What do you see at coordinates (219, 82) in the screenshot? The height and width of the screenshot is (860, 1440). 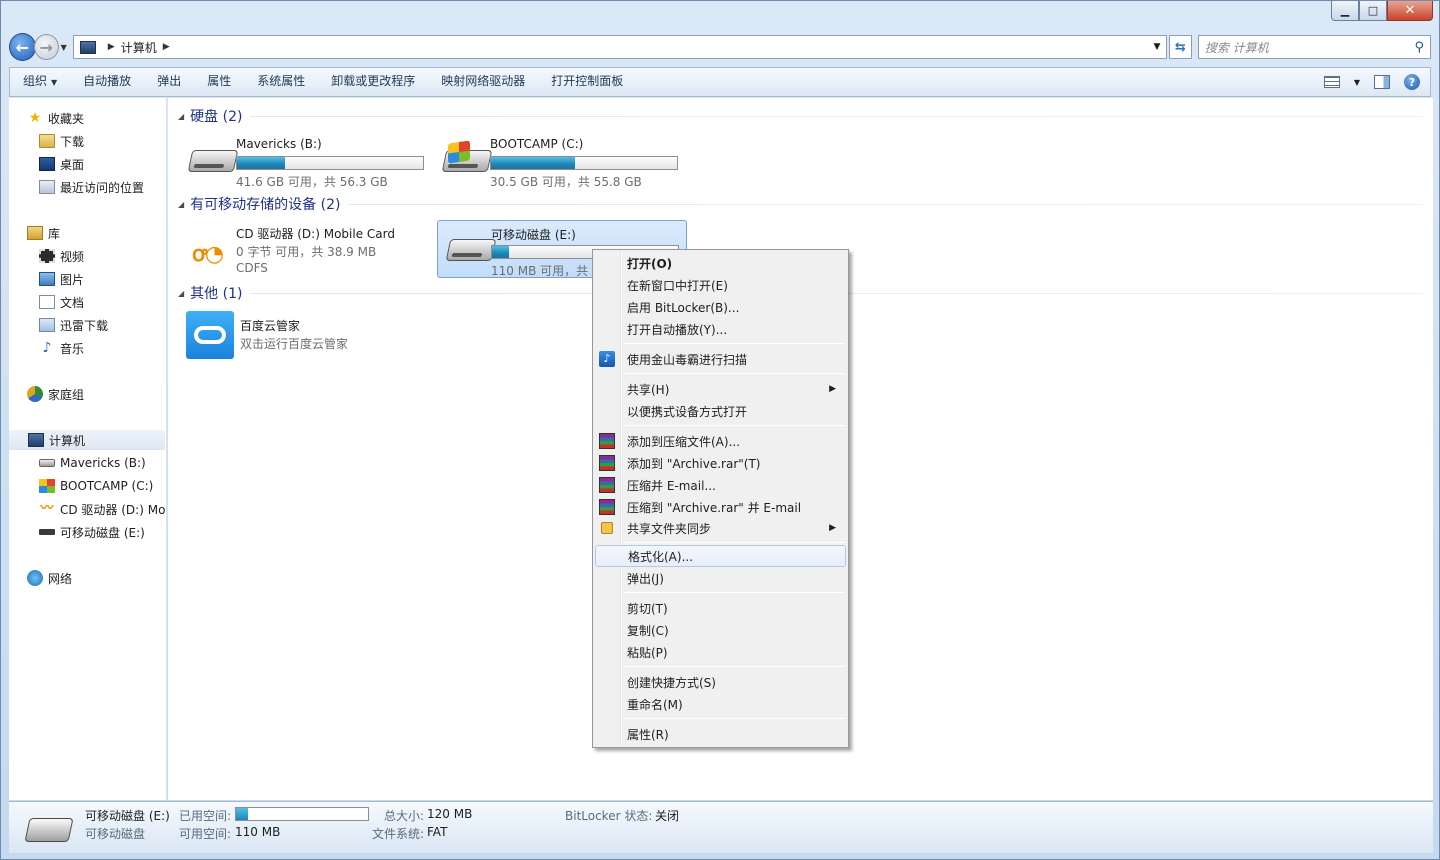 I see `properties-button: 属性` at bounding box center [219, 82].